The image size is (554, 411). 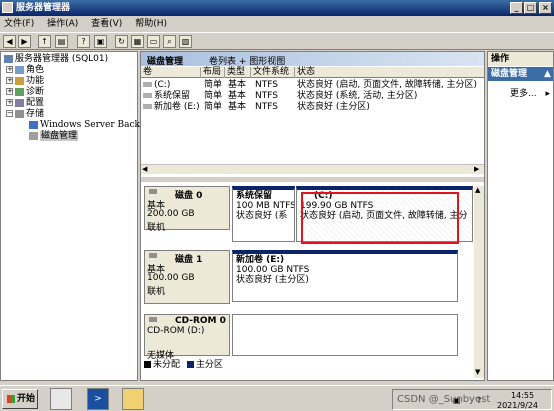 What do you see at coordinates (247, 60) in the screenshot?
I see `view-mode: 卷列表 + 图形视图` at bounding box center [247, 60].